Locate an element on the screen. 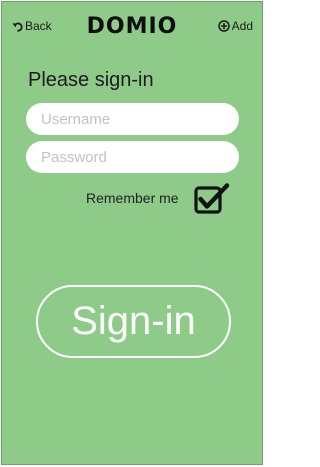 This screenshot has width=320, height=467. add-label: Add is located at coordinates (242, 26).